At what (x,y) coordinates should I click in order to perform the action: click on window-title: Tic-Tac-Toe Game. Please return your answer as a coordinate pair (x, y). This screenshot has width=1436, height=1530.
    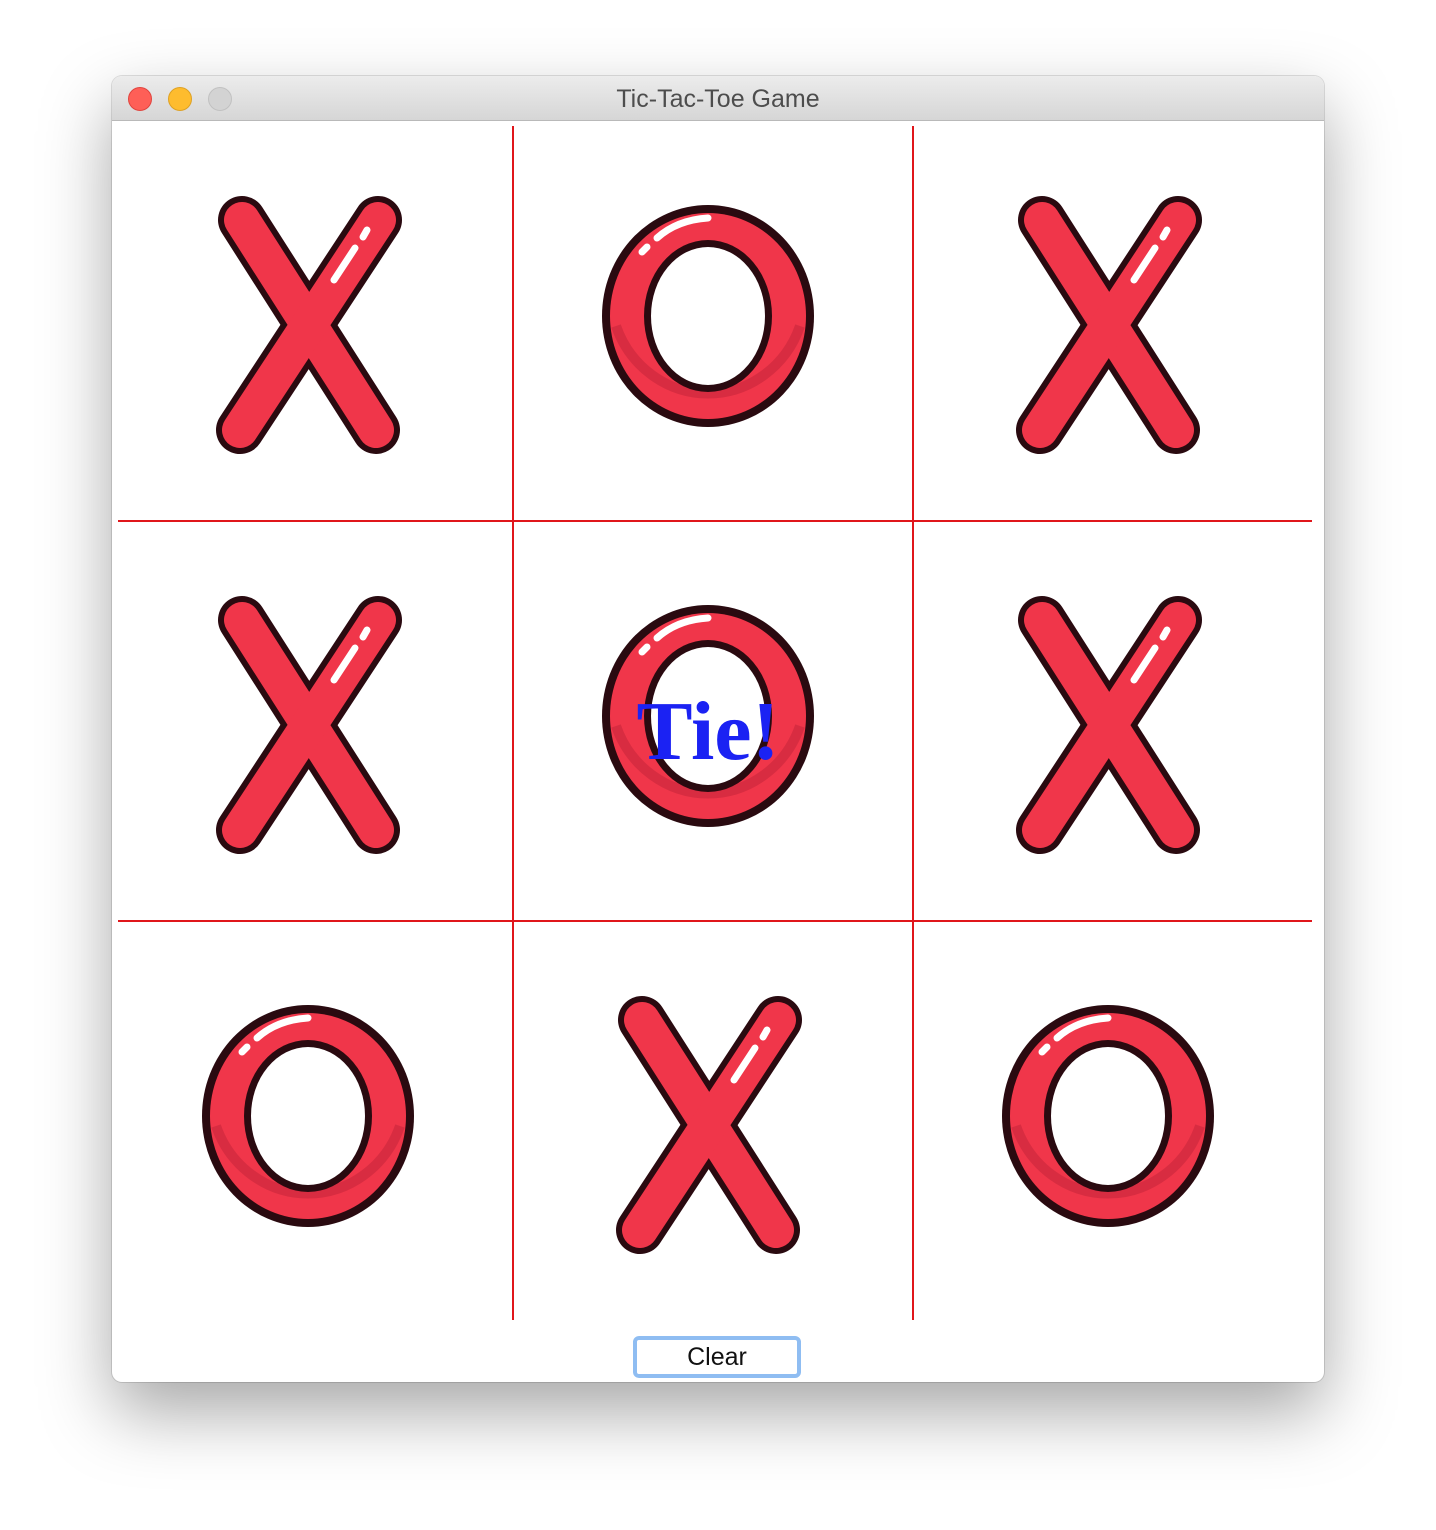
    Looking at the image, I should click on (718, 99).